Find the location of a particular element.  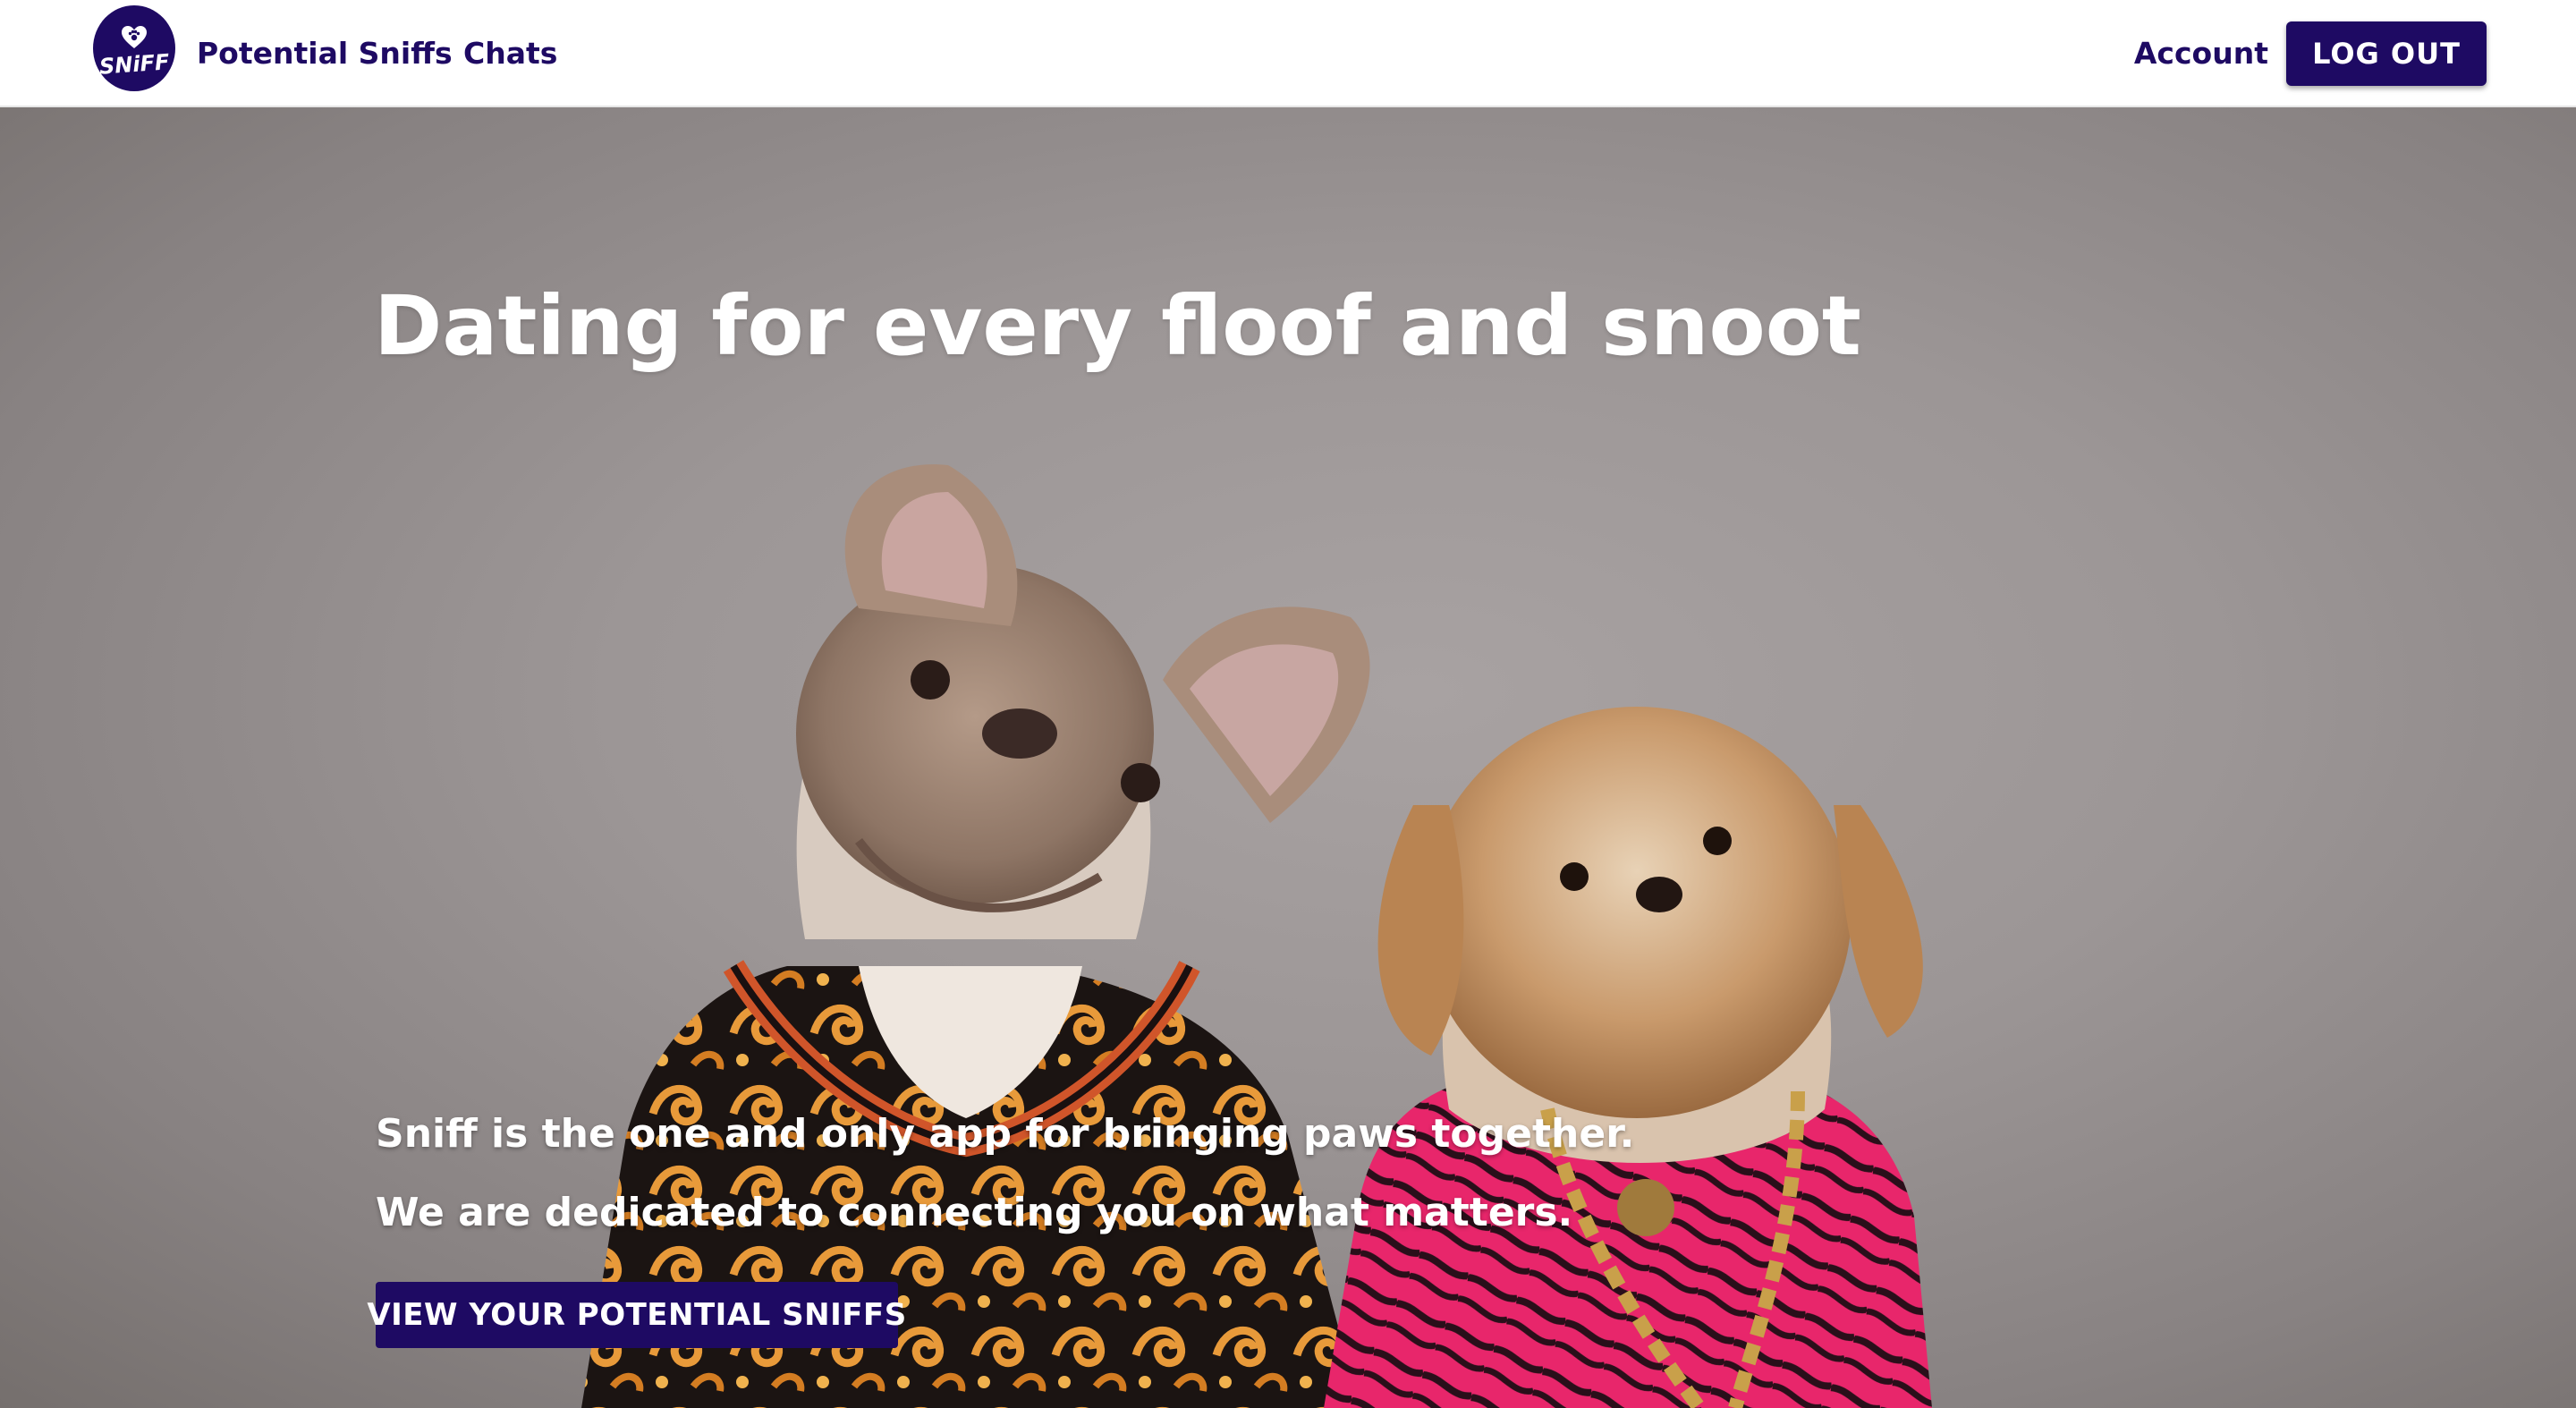

heart-paw-icon is located at coordinates (134, 37).